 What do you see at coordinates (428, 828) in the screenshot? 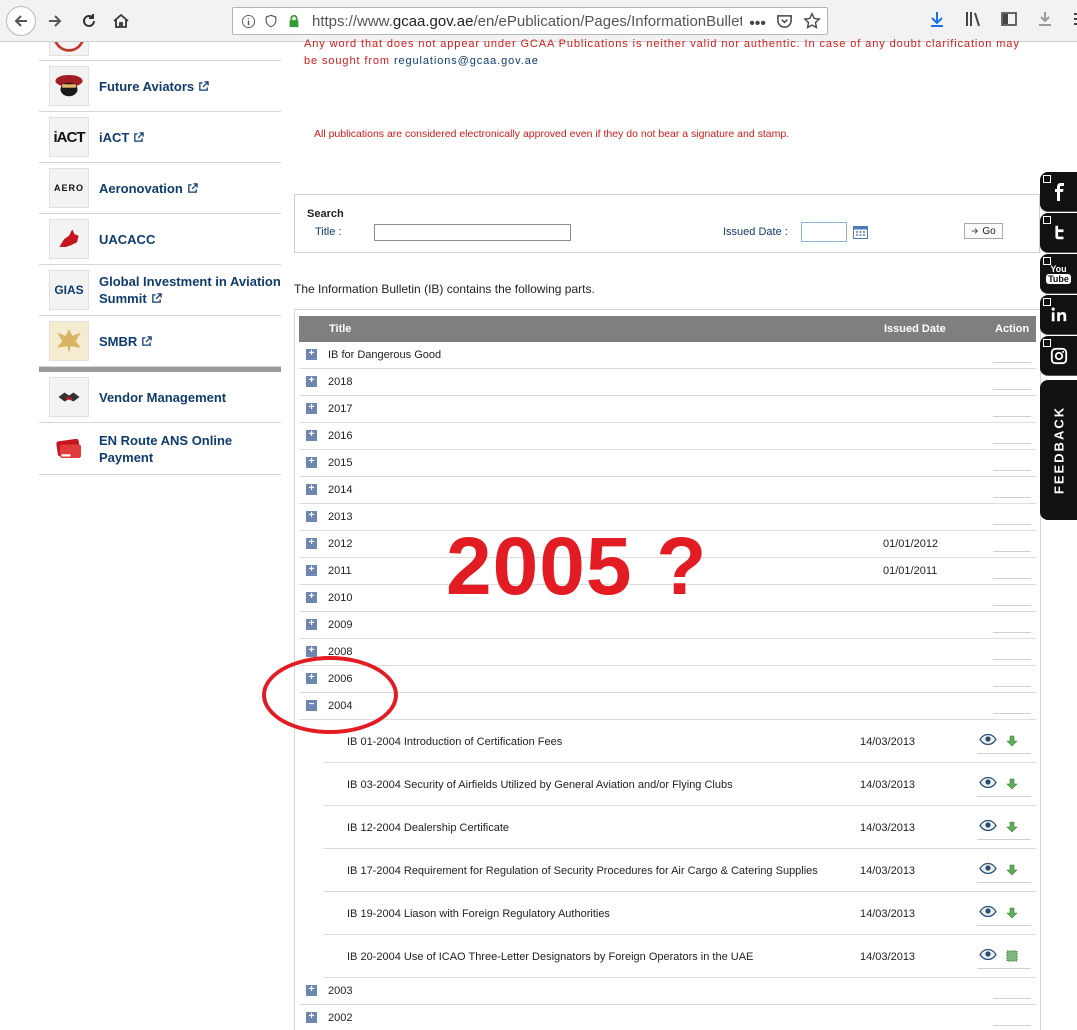
I see `document-title: IB 12-2004 Dealership Certificate` at bounding box center [428, 828].